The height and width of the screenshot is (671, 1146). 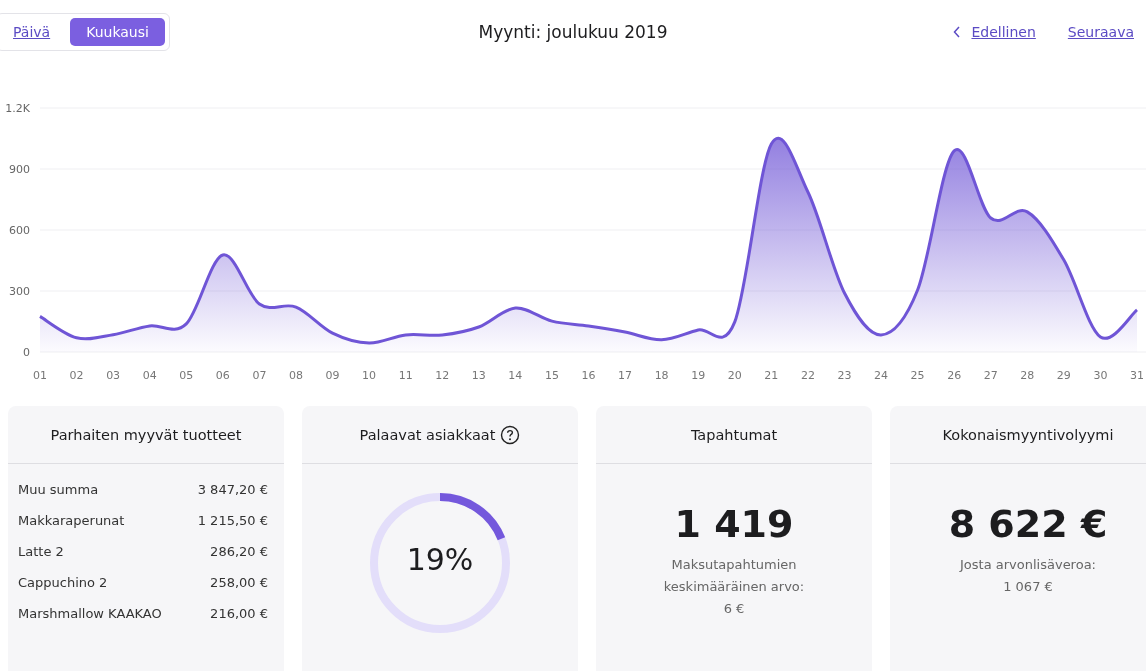 I want to click on product-name: Muu summa, so click(x=58, y=489).